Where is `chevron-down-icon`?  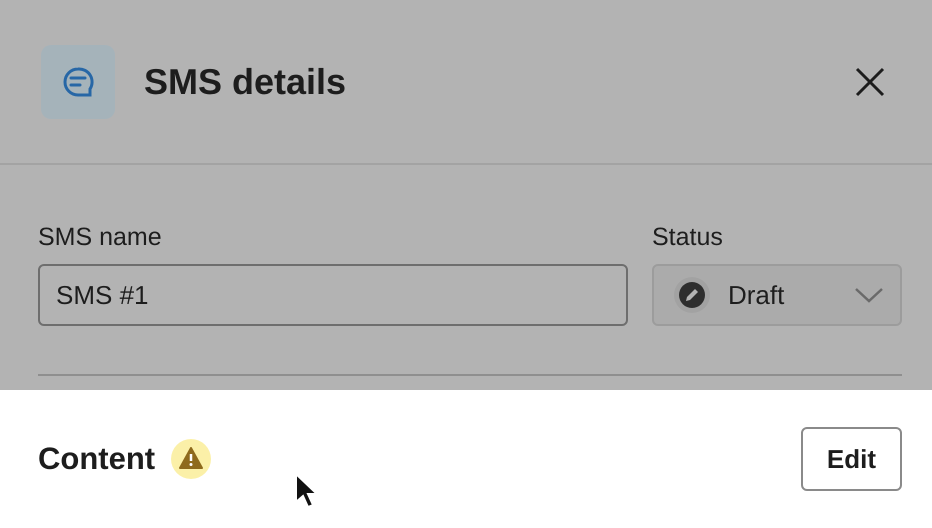 chevron-down-icon is located at coordinates (869, 295).